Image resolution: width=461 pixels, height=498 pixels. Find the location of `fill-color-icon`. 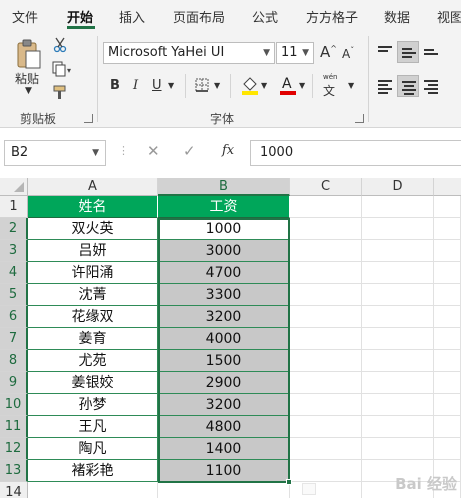

fill-color-icon is located at coordinates (250, 85).